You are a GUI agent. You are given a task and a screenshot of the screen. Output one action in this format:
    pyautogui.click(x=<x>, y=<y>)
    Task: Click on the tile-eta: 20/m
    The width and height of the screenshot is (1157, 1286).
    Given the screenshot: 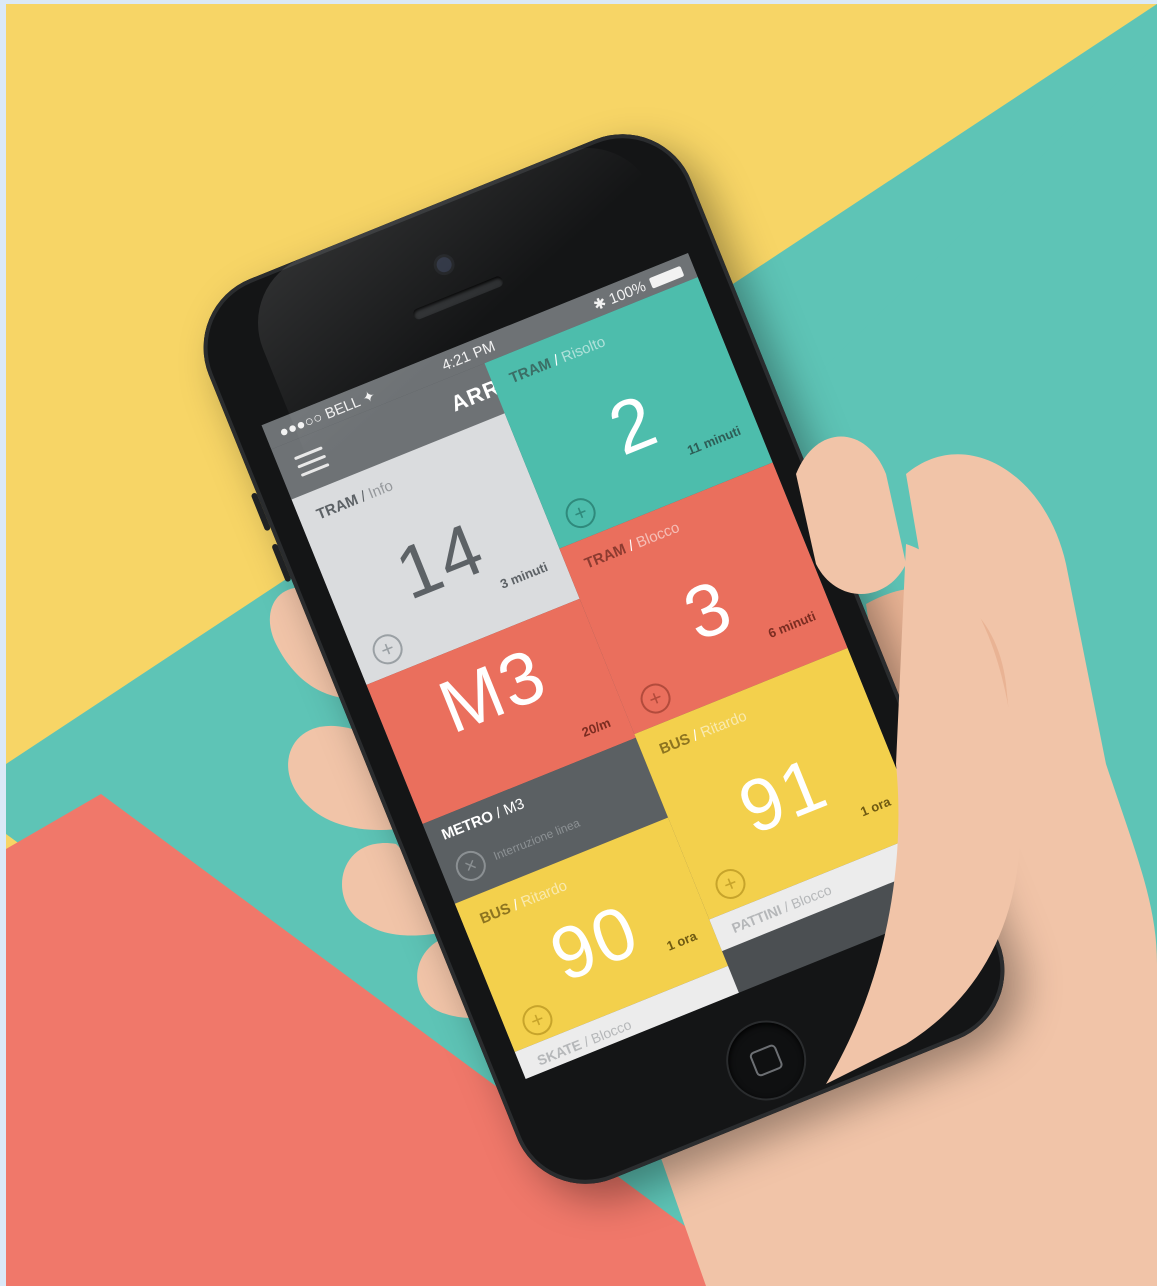 What is the action you would take?
    pyautogui.click(x=596, y=727)
    